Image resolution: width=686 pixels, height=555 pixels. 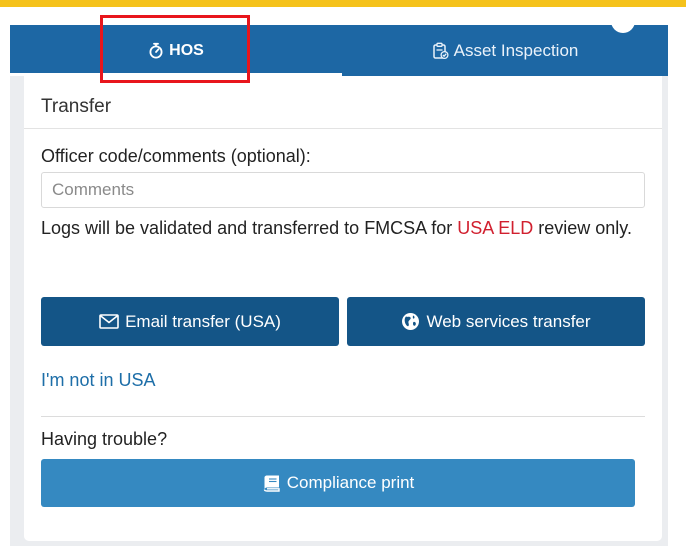 I want to click on tab-hos: HOS, so click(x=176, y=50).